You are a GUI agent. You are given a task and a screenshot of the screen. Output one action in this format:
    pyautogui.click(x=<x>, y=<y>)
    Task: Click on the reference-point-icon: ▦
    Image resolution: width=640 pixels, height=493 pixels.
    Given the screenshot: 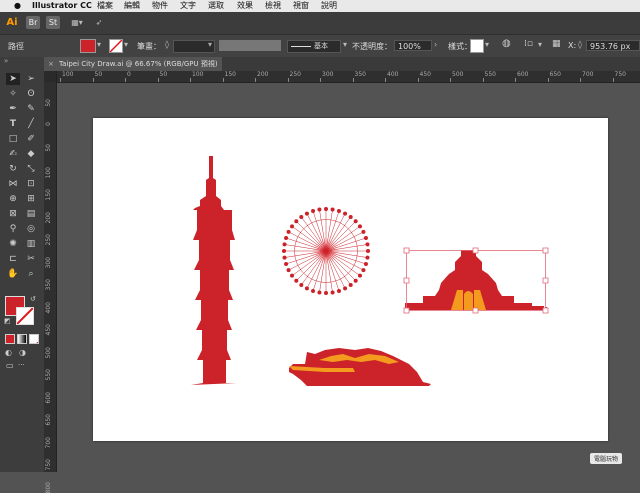 What is the action you would take?
    pyautogui.click(x=556, y=44)
    